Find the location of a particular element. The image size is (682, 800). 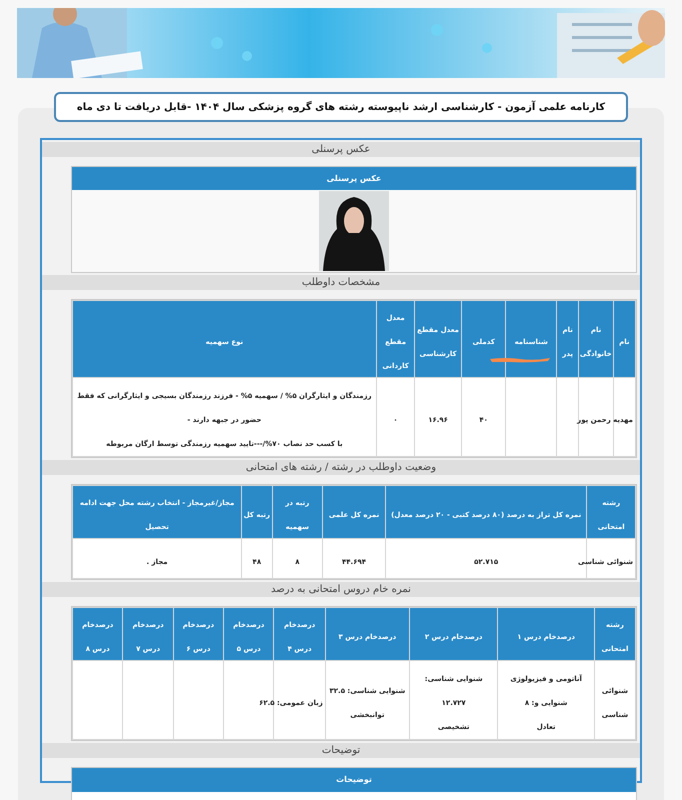

page-title: کارنامه علمی آزمون - کارشناسی ارشد ناپیوسته رشته های گروه پزشکی سال ۱۴۰۴ -قابل دریافت تا دی ماه is located at coordinates (341, 107).